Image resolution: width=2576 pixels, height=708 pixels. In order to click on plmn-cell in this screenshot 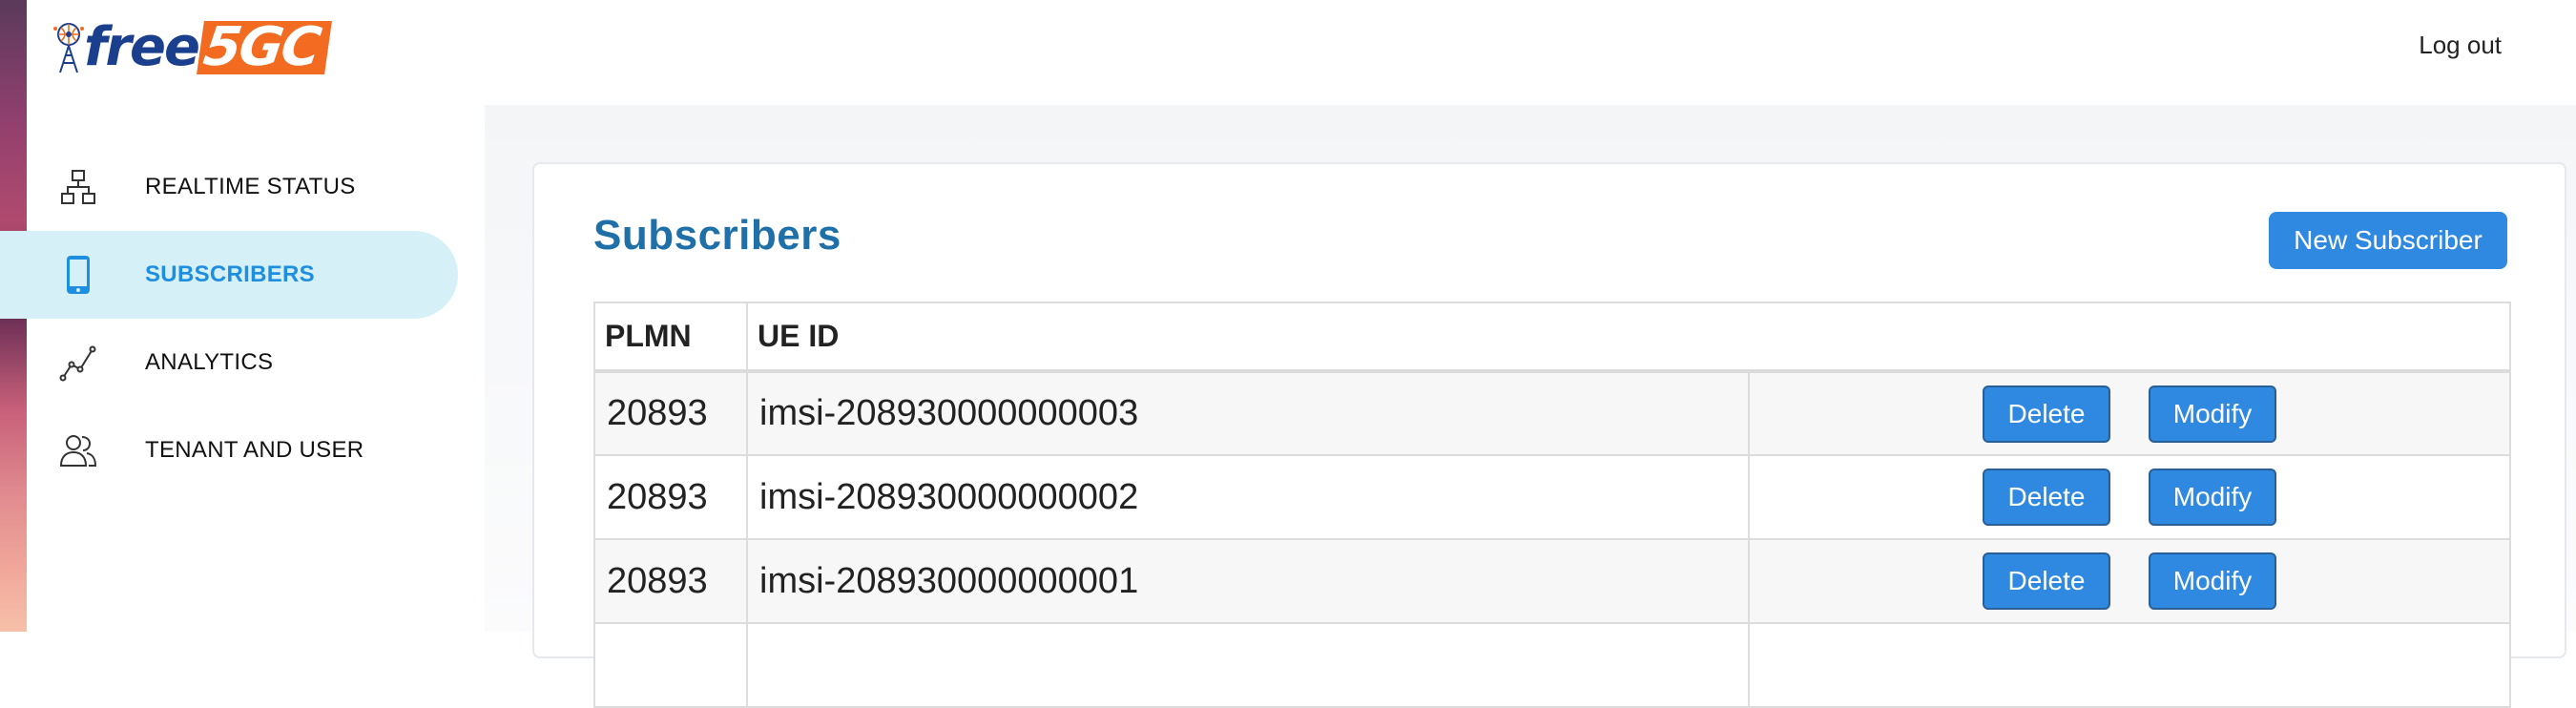, I will do `click(670, 665)`.